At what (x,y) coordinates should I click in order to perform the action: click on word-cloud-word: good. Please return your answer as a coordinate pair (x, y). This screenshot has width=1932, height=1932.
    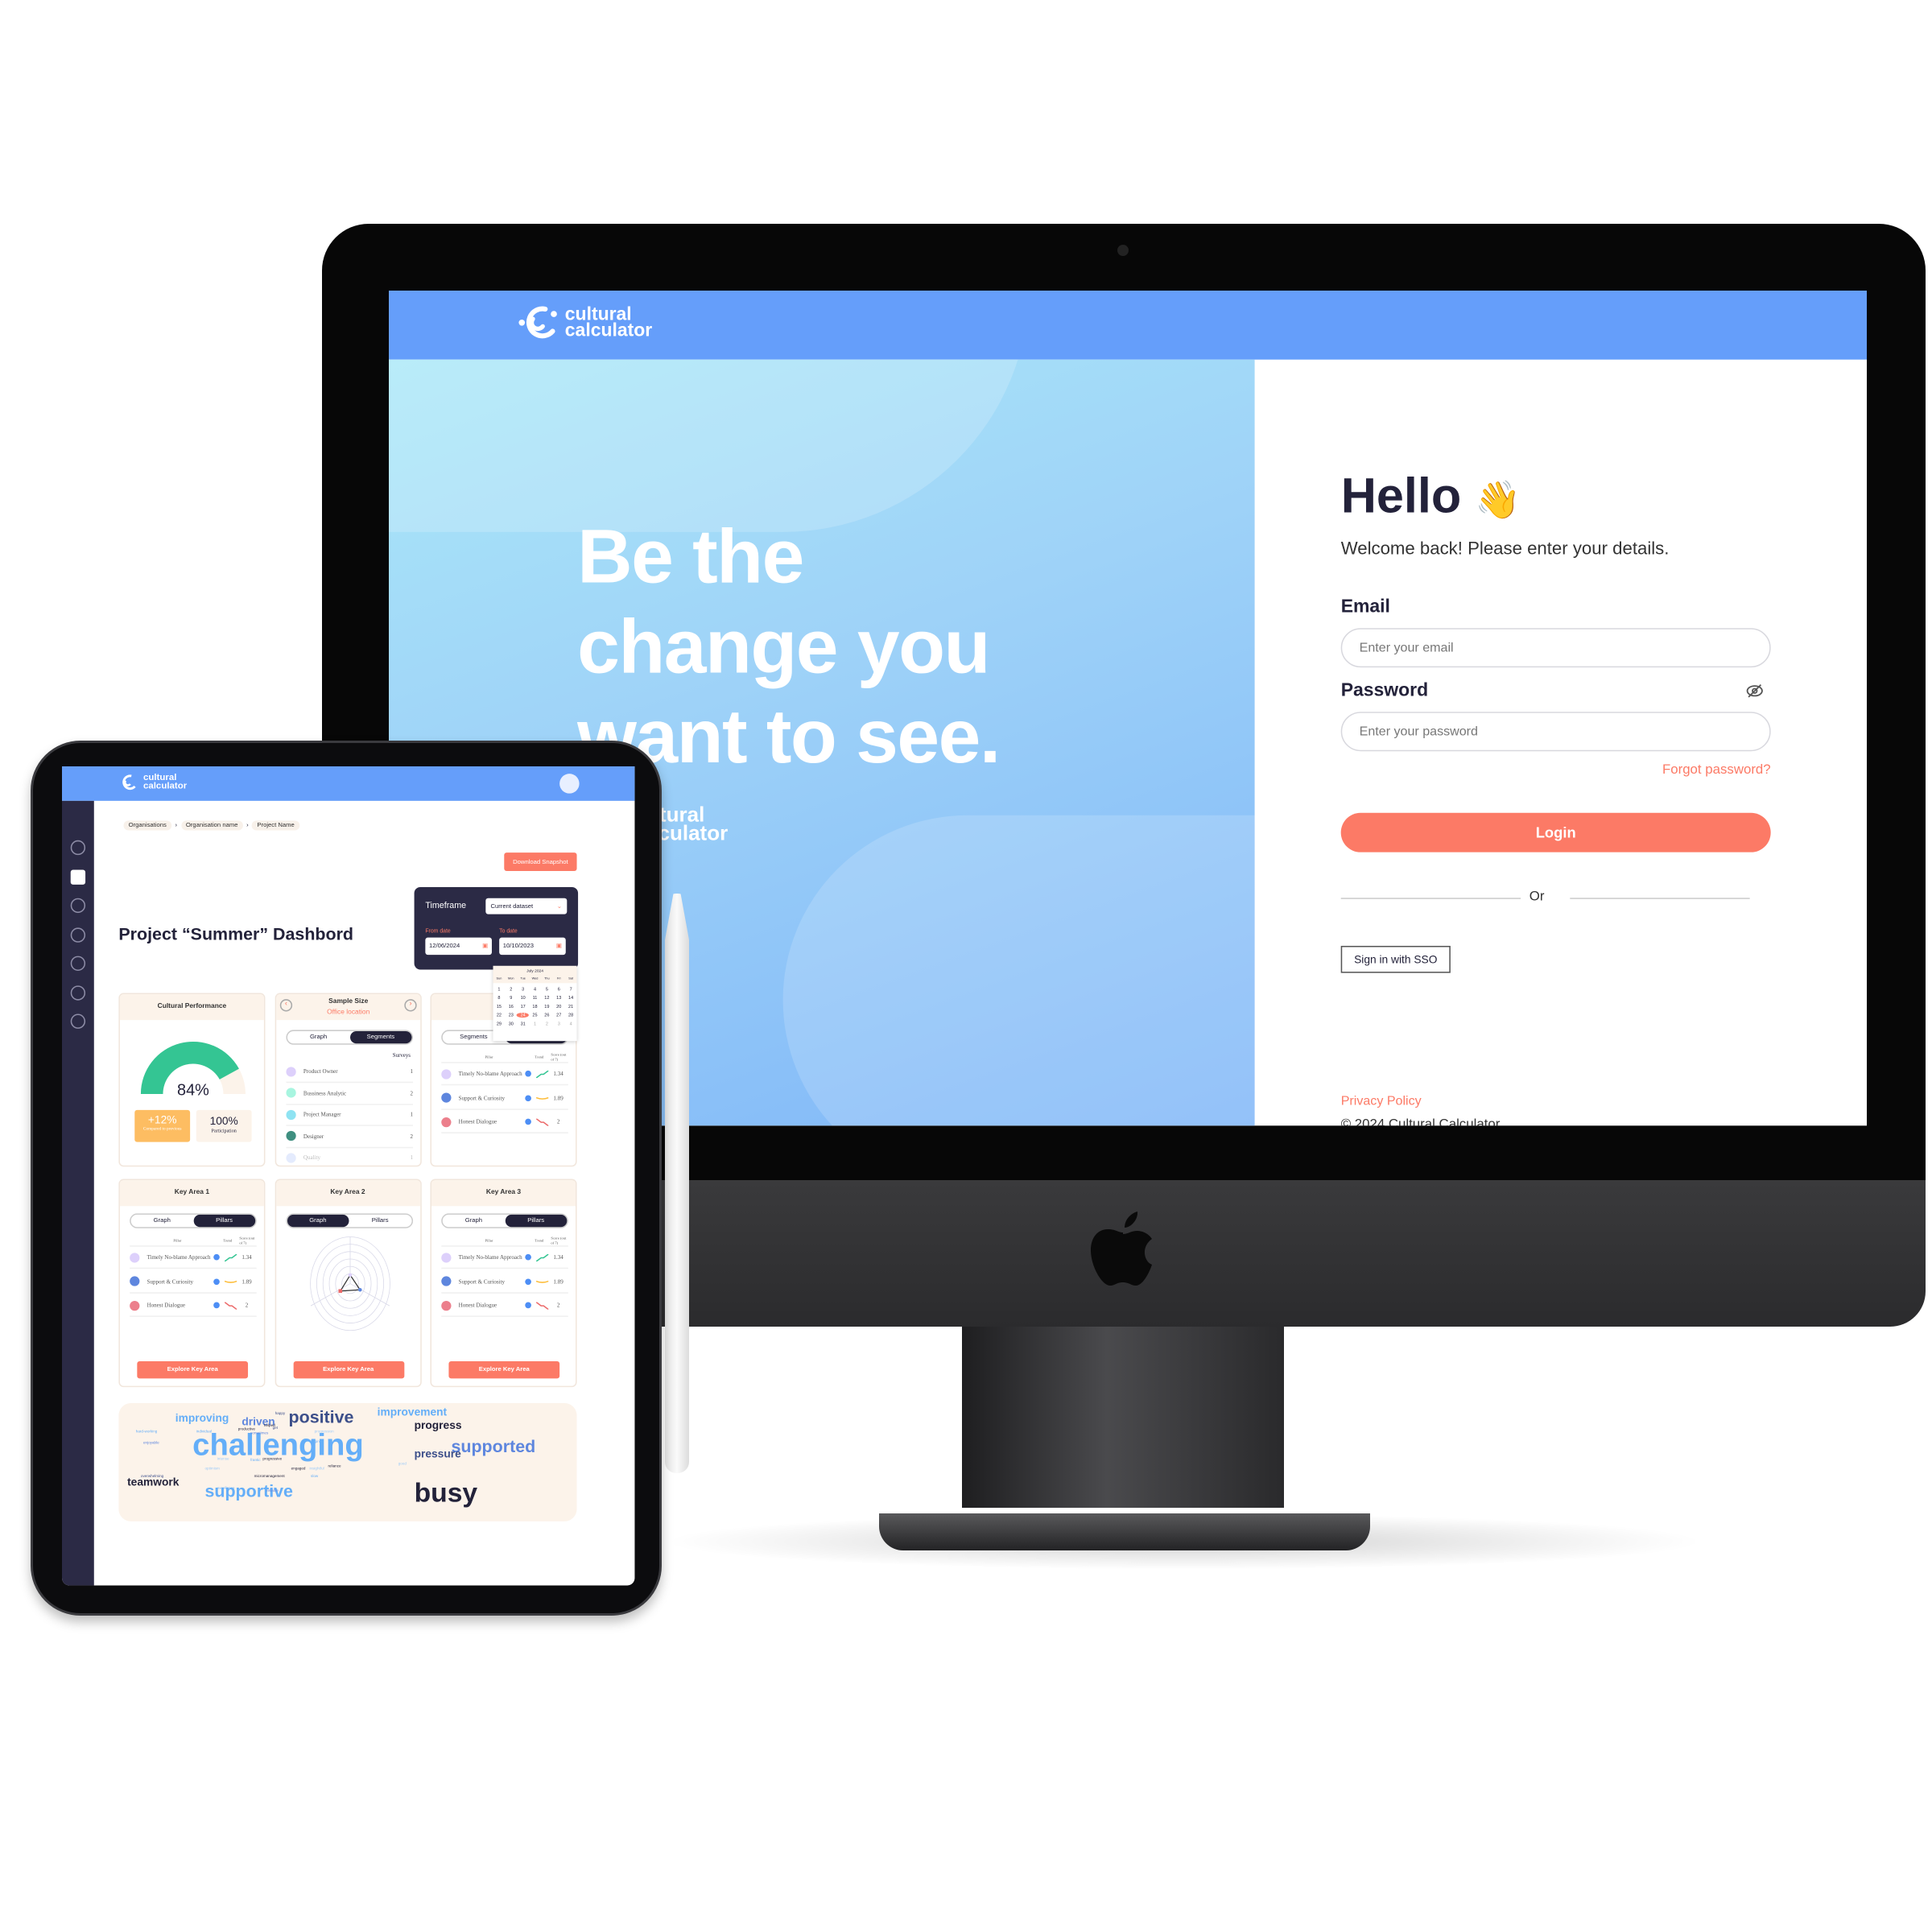
    Looking at the image, I should click on (402, 1463).